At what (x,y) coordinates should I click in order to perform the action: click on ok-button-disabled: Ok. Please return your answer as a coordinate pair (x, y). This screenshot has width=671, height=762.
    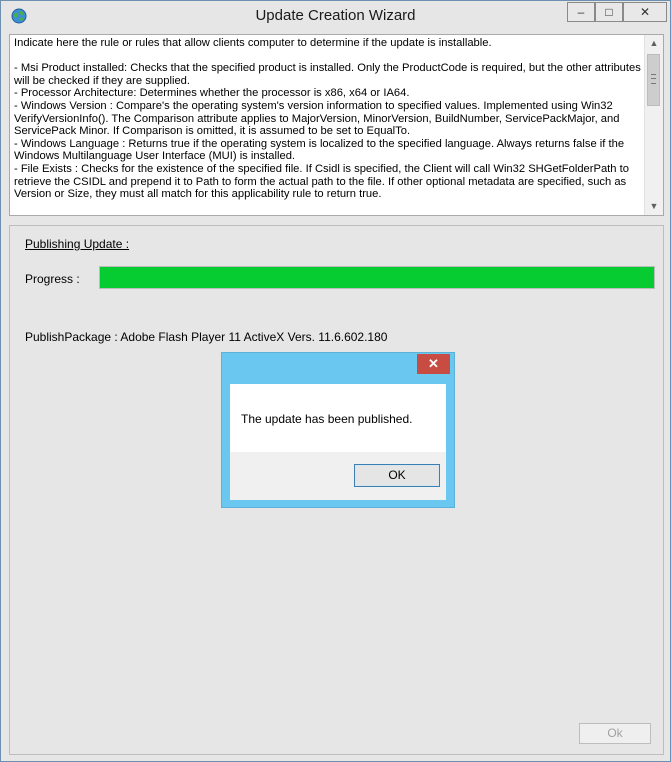
    Looking at the image, I should click on (615, 733).